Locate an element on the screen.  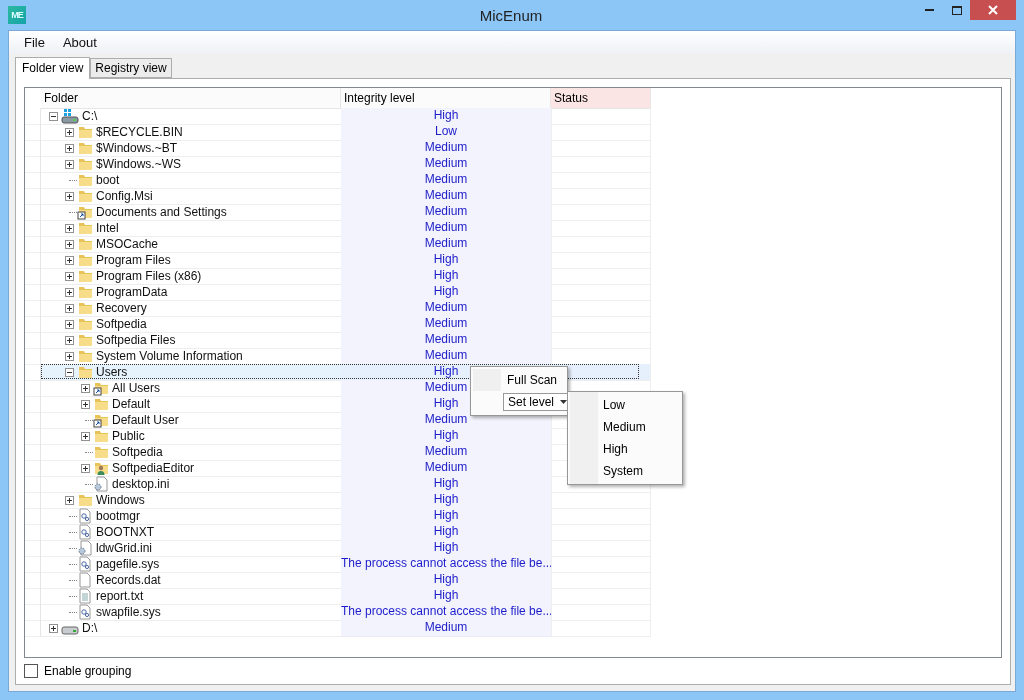
tree-item: MSOCache is located at coordinates (191, 244).